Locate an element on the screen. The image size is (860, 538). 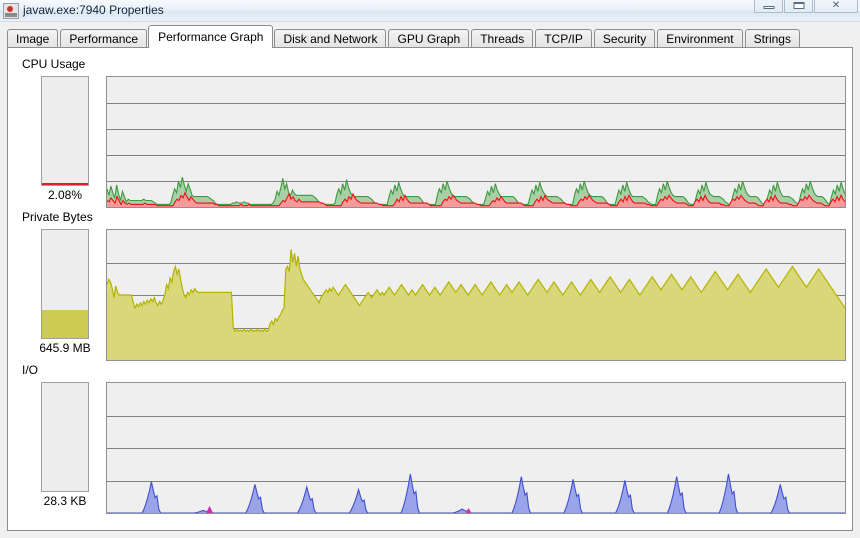
minimize-button is located at coordinates (768, 6).